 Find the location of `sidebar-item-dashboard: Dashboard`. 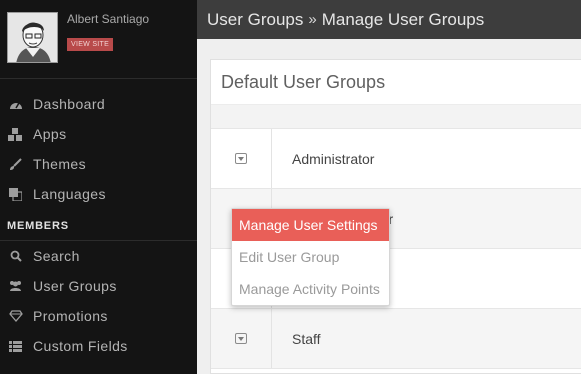

sidebar-item-dashboard: Dashboard is located at coordinates (98, 104).